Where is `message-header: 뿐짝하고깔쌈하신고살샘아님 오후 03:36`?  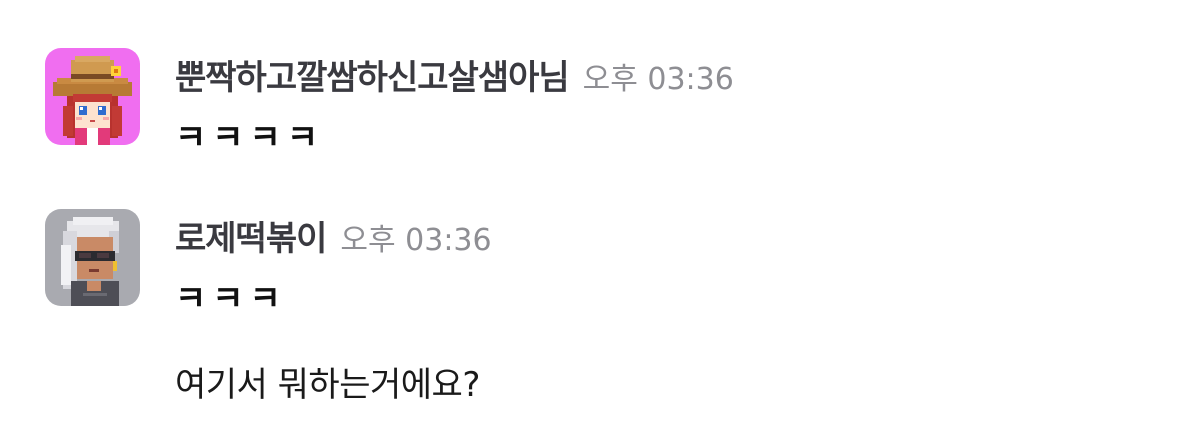 message-header: 뿐짝하고깔쌈하신고살샘아님 오후 03:36 is located at coordinates (454, 74).